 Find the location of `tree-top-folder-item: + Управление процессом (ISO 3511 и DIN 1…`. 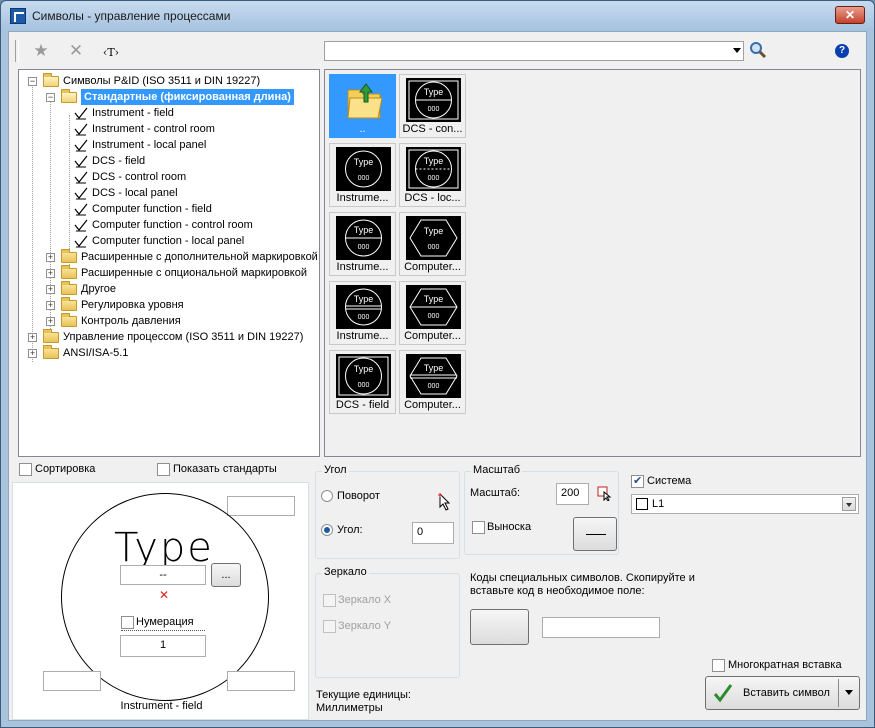

tree-top-folder-item: + Управление процессом (ISO 3511 и DIN 1… is located at coordinates (171, 337).